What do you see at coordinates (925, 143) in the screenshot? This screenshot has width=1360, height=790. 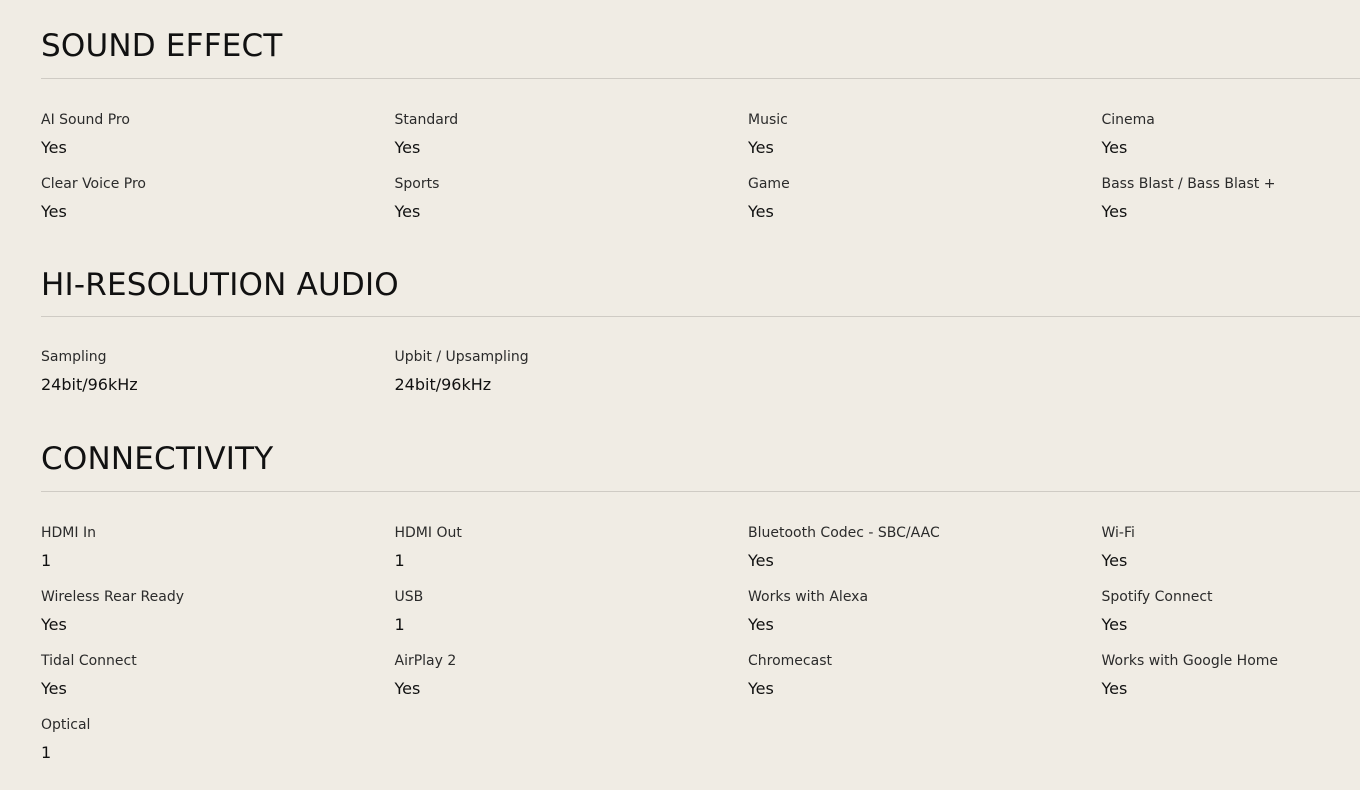 I see `spec-item: Music Yes` at bounding box center [925, 143].